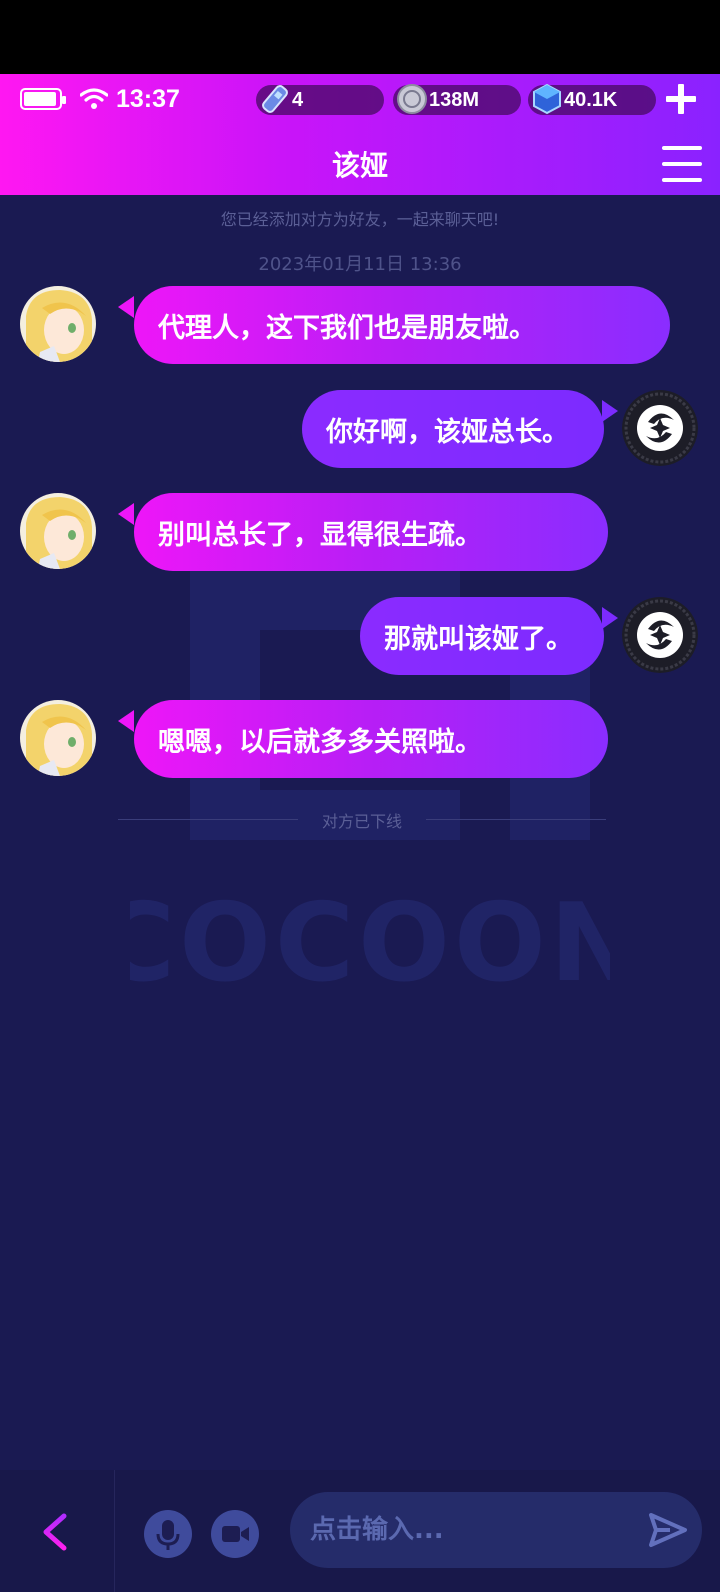 Image resolution: width=720 pixels, height=1592 pixels. What do you see at coordinates (56, 1532) in the screenshot?
I see `back-icon` at bounding box center [56, 1532].